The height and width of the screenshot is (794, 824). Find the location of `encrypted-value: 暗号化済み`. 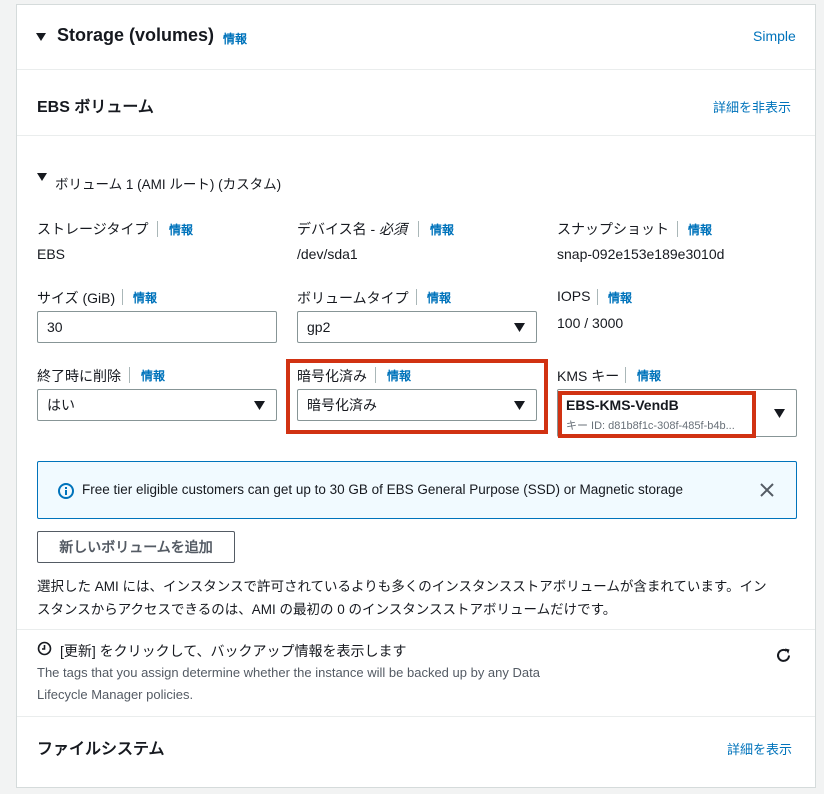

encrypted-value: 暗号化済み is located at coordinates (342, 405).